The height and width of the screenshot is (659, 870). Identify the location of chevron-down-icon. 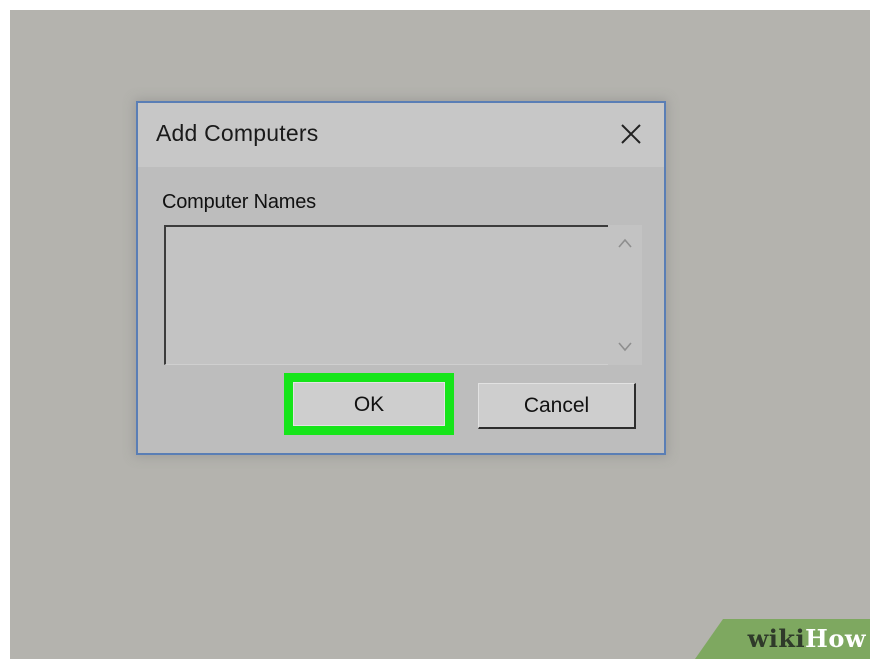
(625, 347).